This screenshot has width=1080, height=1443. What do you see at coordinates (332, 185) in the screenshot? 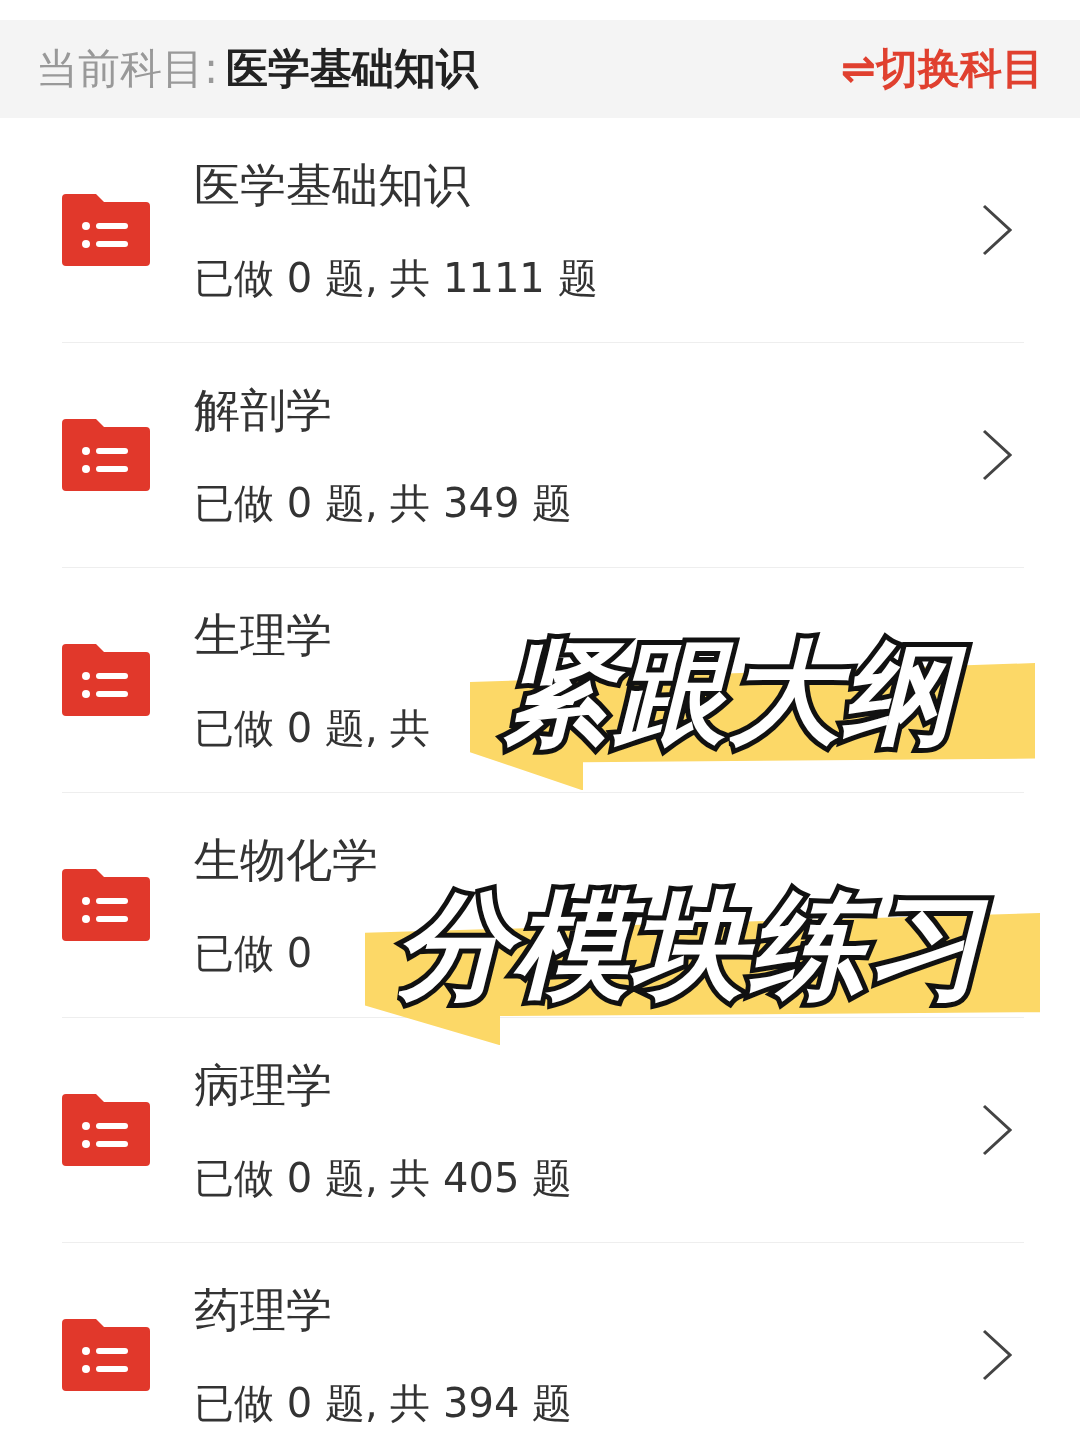
I see `subject-name: 医学基础知识` at bounding box center [332, 185].